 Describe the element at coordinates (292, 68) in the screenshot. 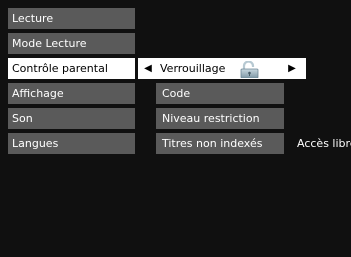

I see `arrow-right-icon: ▶` at that location.